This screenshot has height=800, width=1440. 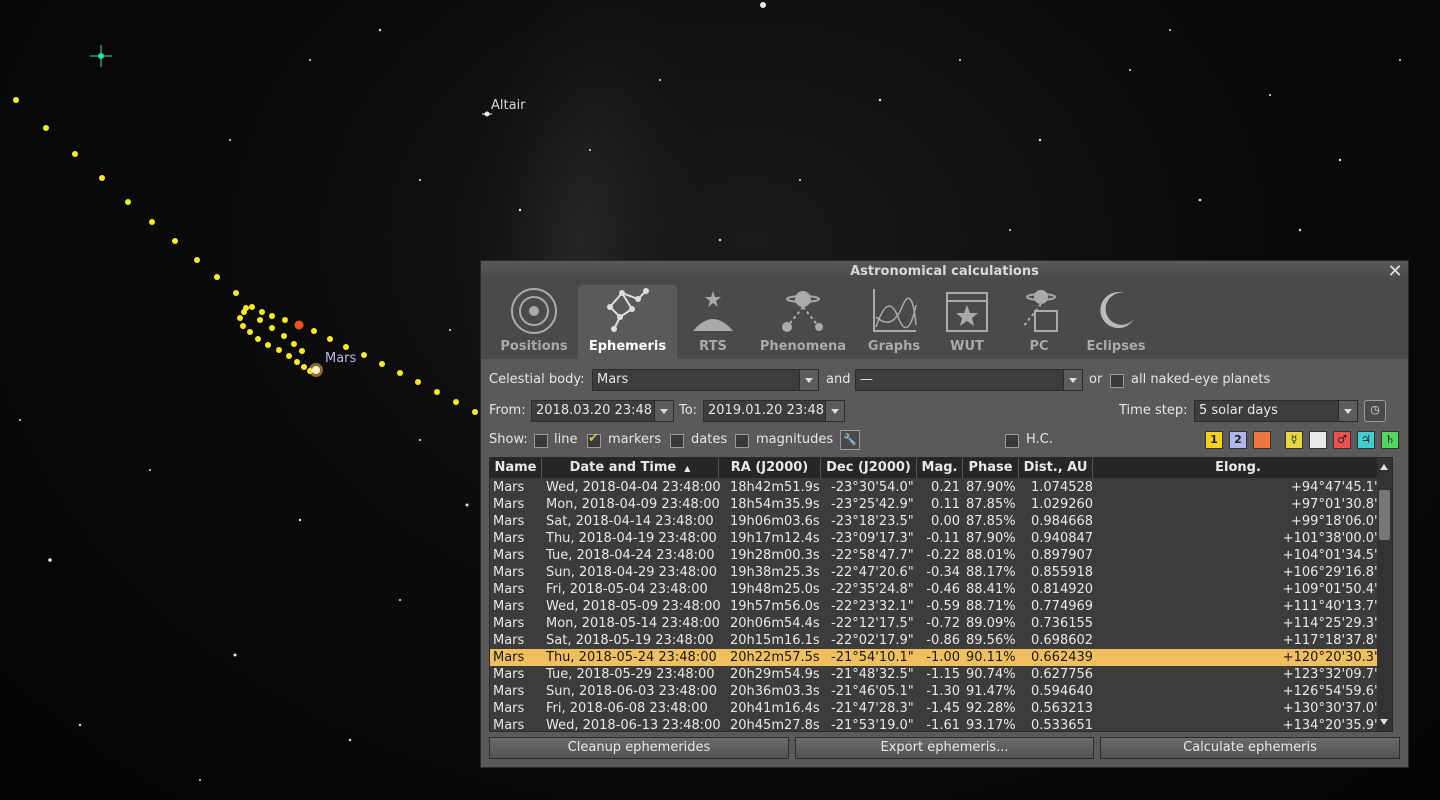 What do you see at coordinates (872, 708) in the screenshot?
I see `table-cell: -21°47'28.3"` at bounding box center [872, 708].